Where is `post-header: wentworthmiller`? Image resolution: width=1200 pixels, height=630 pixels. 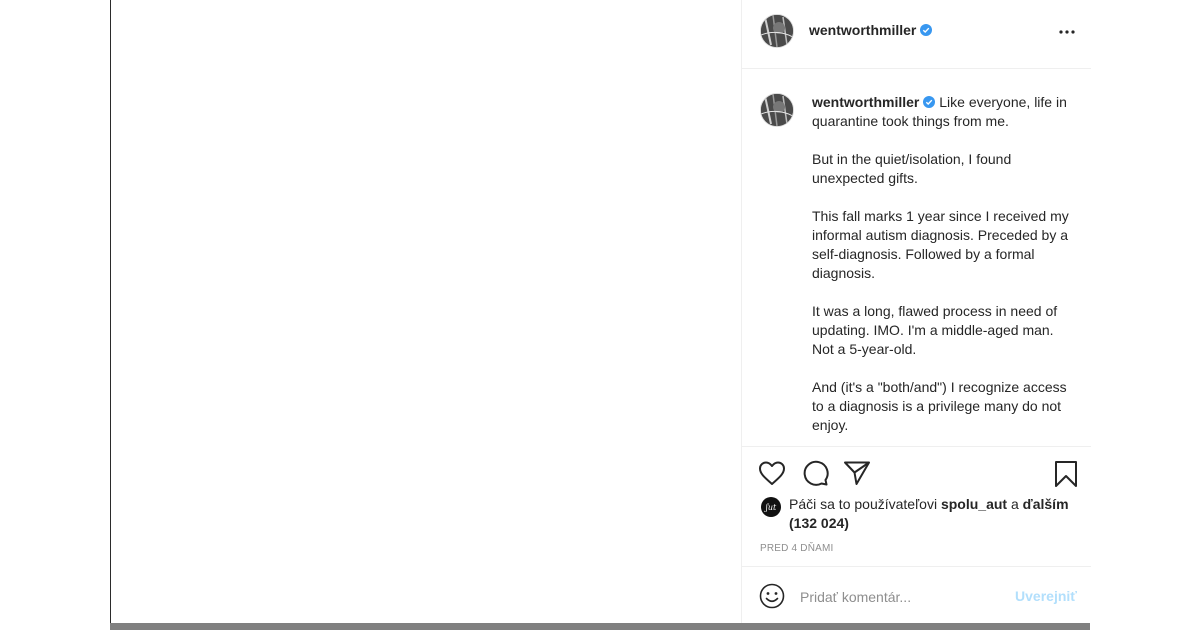
post-header: wentworthmiller is located at coordinates (916, 34).